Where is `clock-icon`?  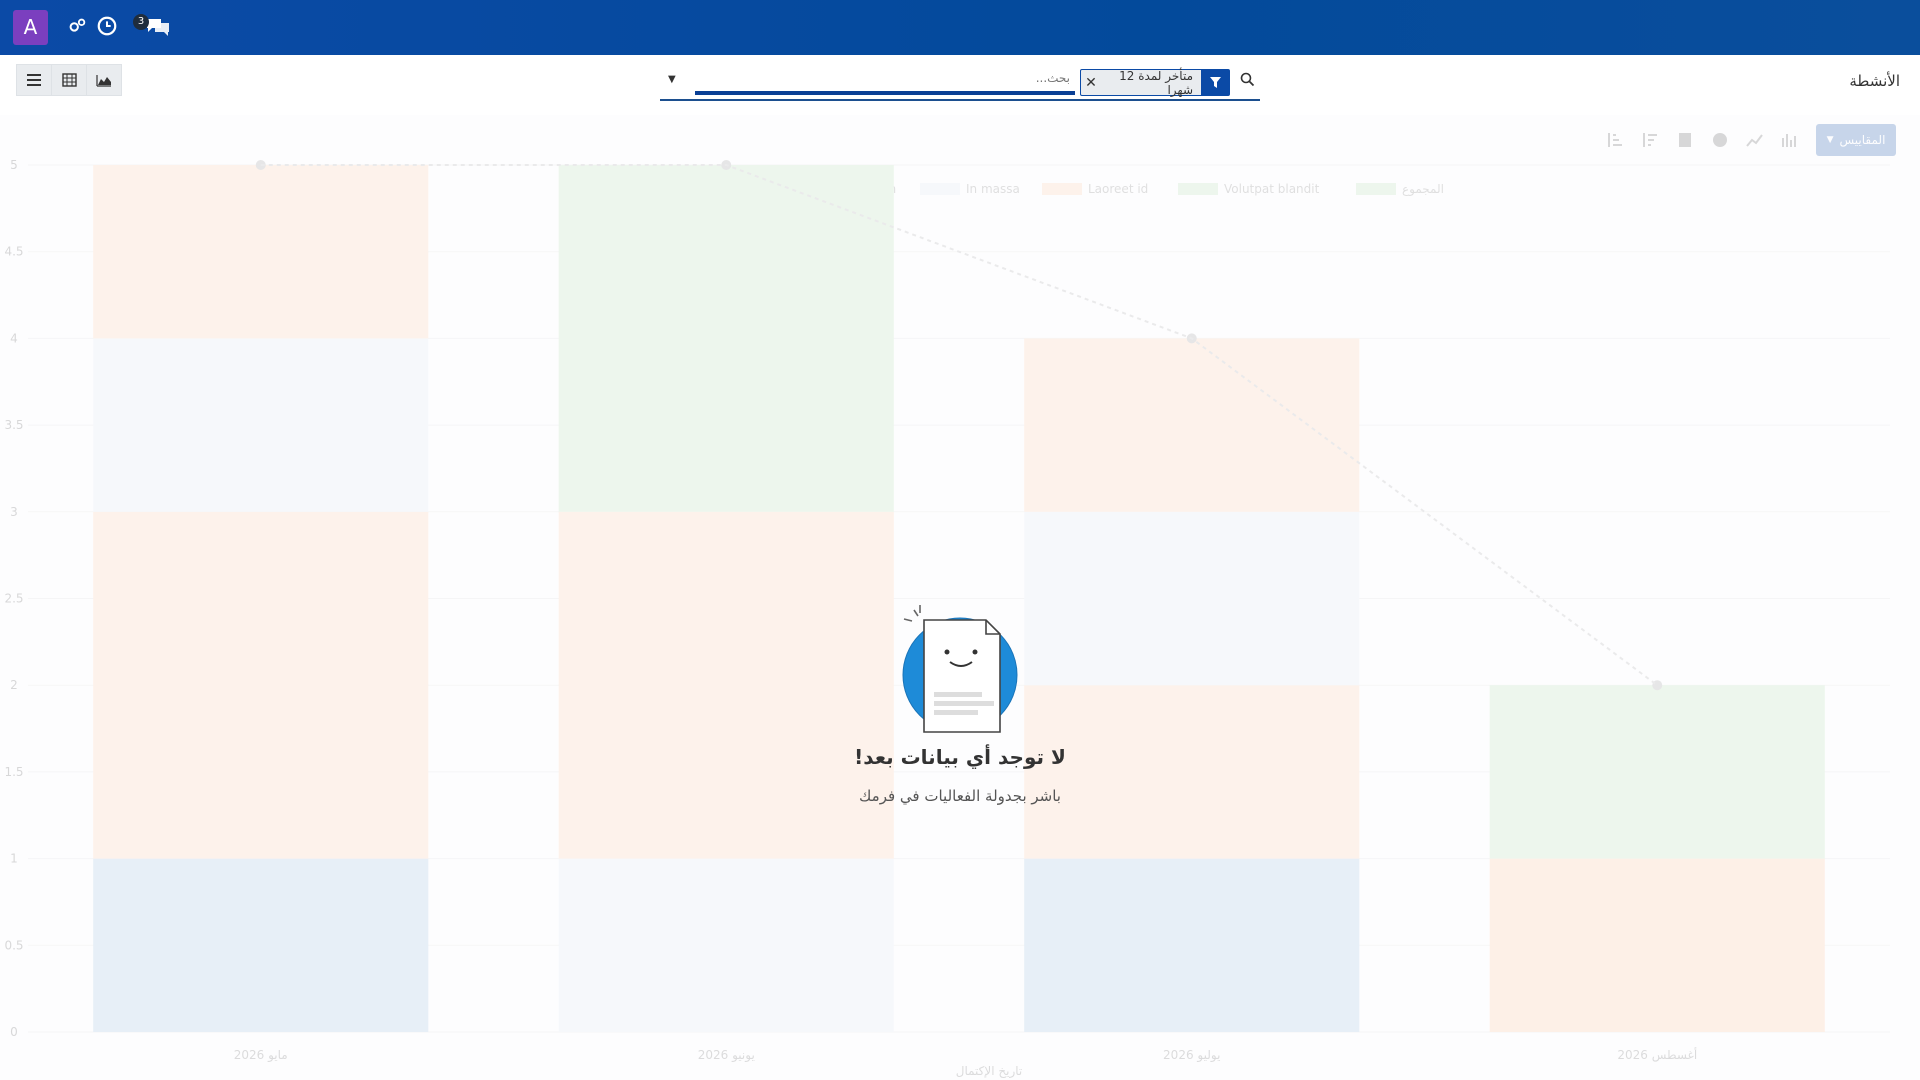
clock-icon is located at coordinates (107, 26).